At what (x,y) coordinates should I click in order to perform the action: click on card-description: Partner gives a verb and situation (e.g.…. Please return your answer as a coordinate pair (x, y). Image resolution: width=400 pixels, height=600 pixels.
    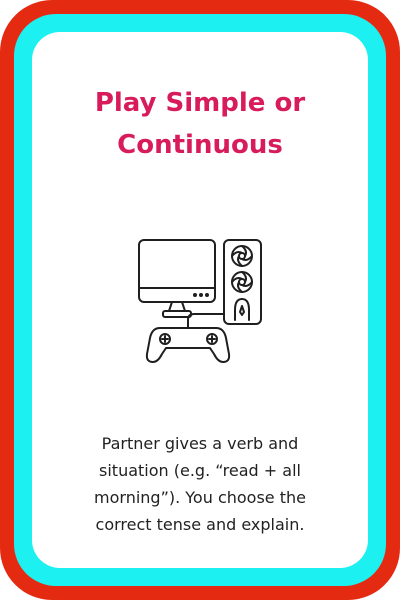
    Looking at the image, I should click on (200, 484).